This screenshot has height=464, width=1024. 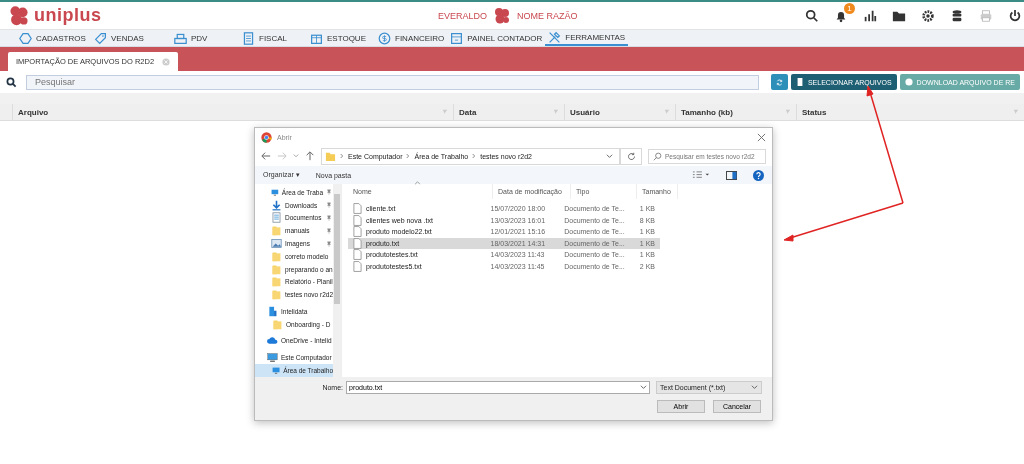 I want to click on company-name: NOME RAZÃO, so click(x=547, y=15).